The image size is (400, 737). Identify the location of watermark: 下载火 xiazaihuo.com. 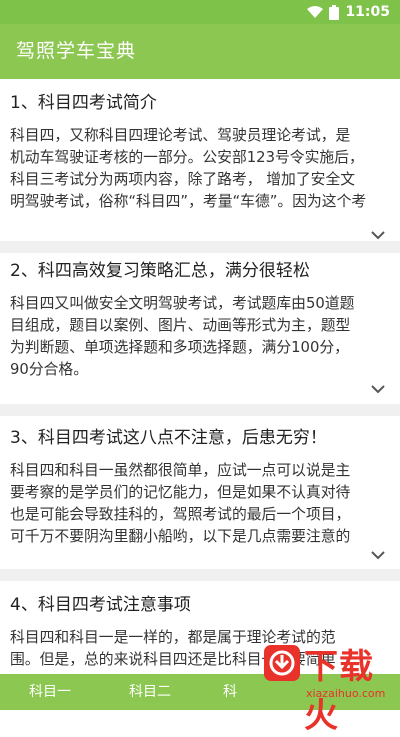
(329, 688).